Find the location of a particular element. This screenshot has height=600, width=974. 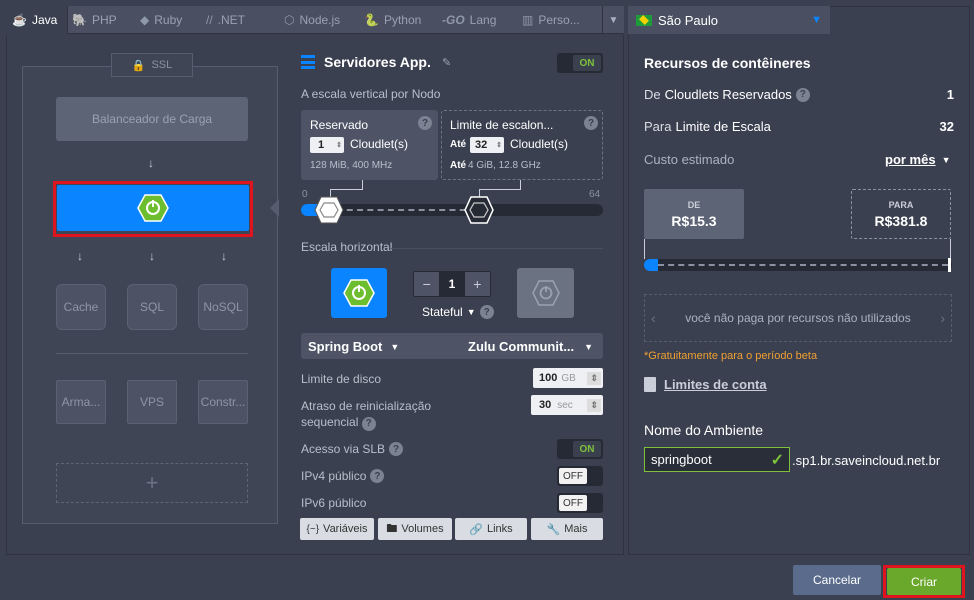

tab-go: -GO Lang is located at coordinates (469, 20).